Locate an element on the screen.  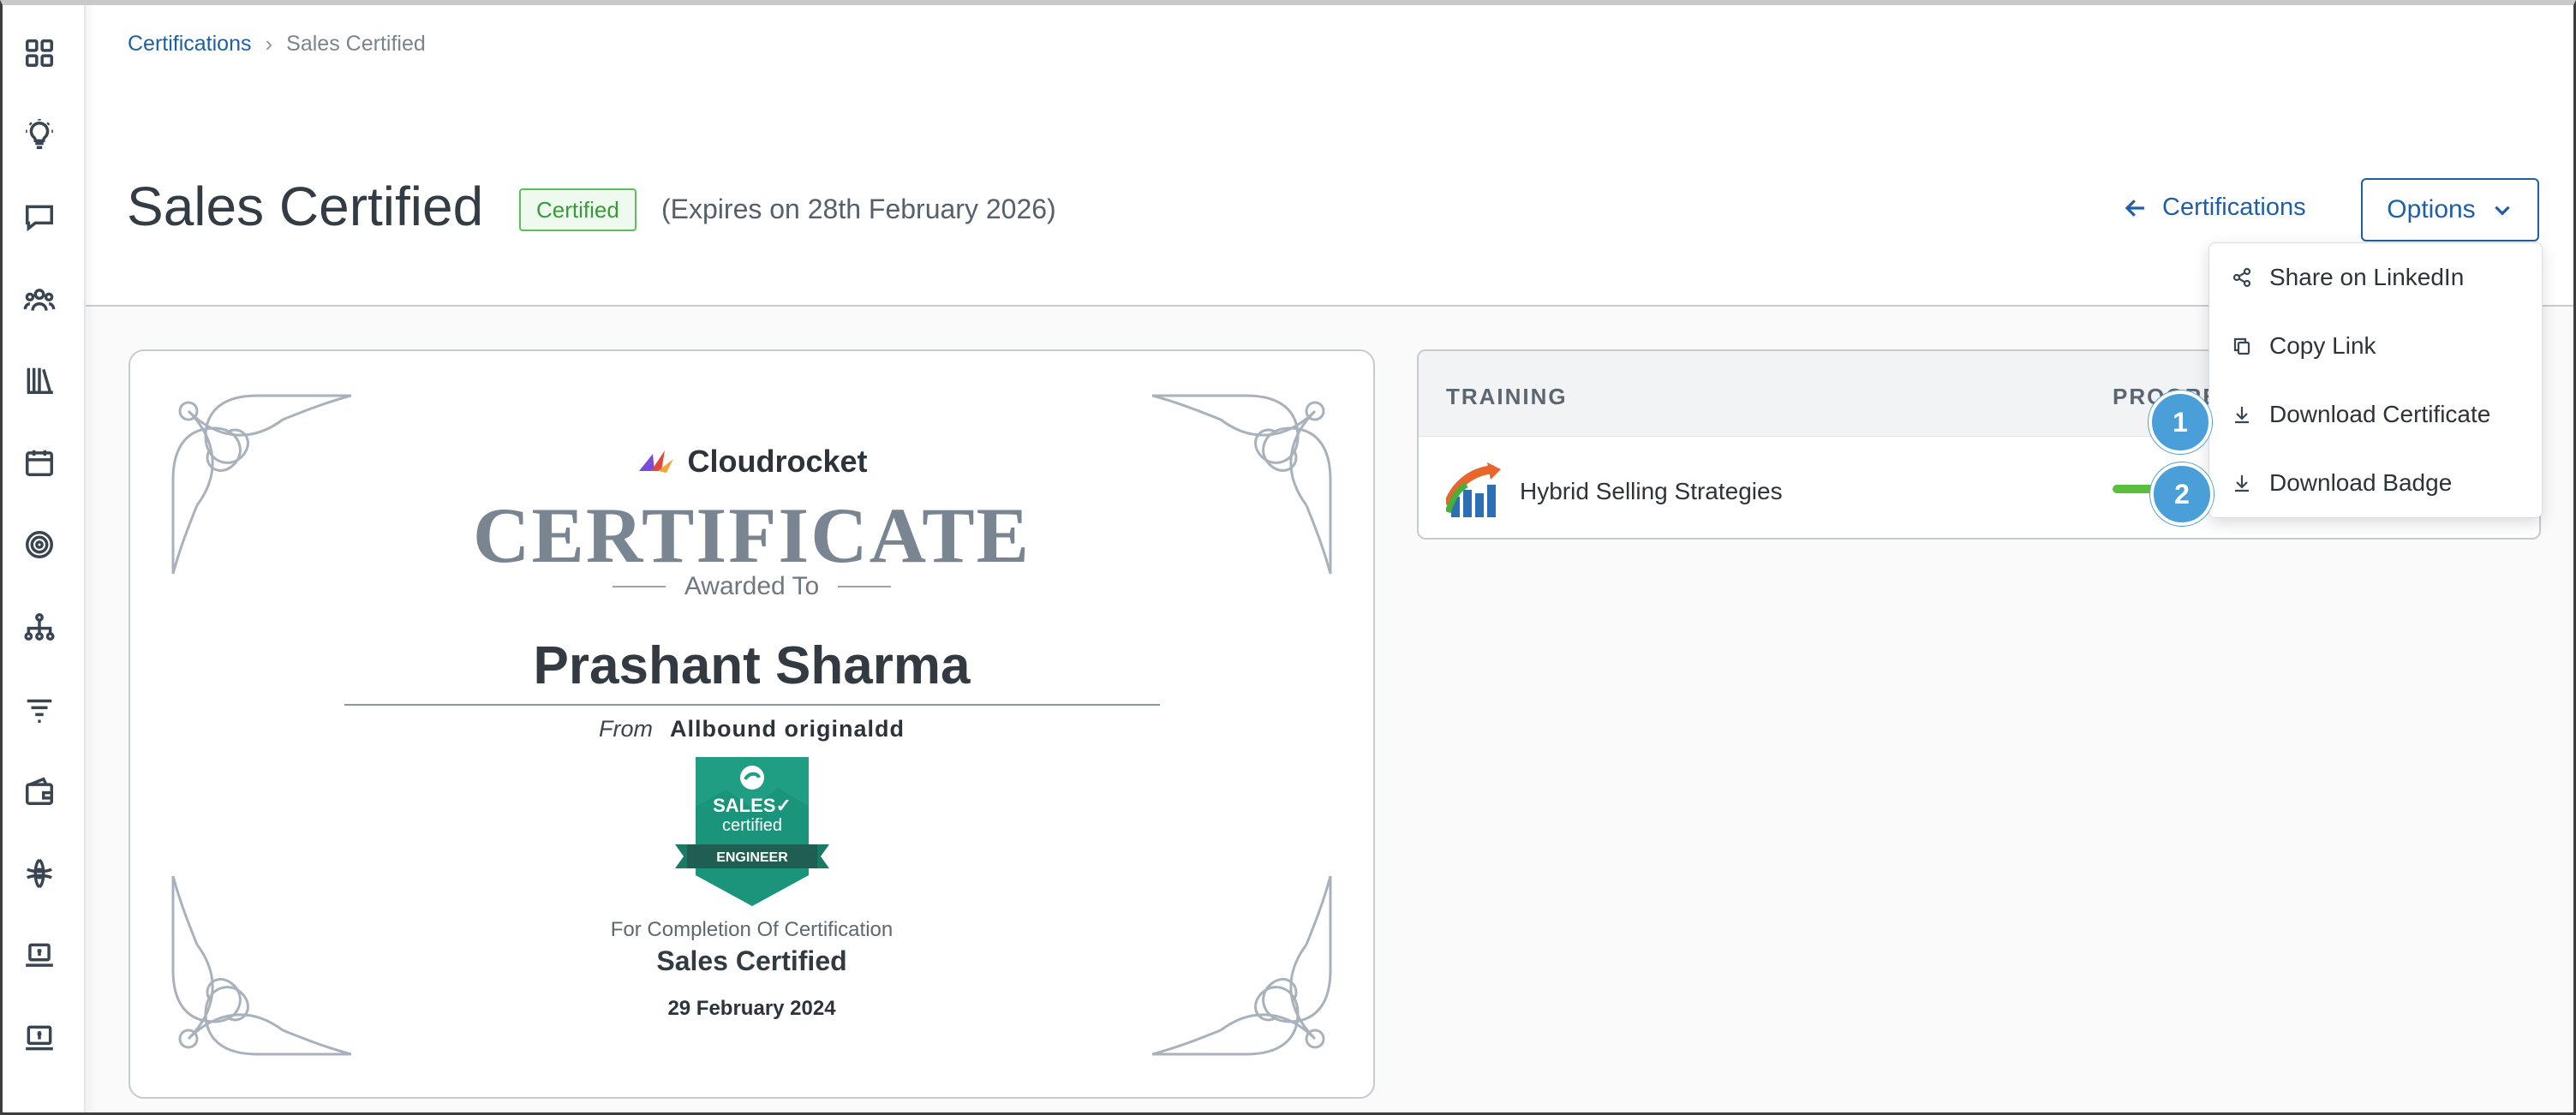
monitor-dollar-icon is located at coordinates (40, 1038).